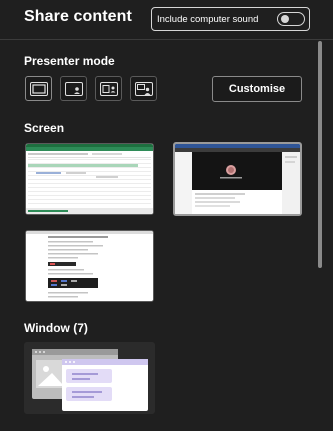  I want to click on include-computer-sound-toggle: Include computer sound, so click(230, 19).